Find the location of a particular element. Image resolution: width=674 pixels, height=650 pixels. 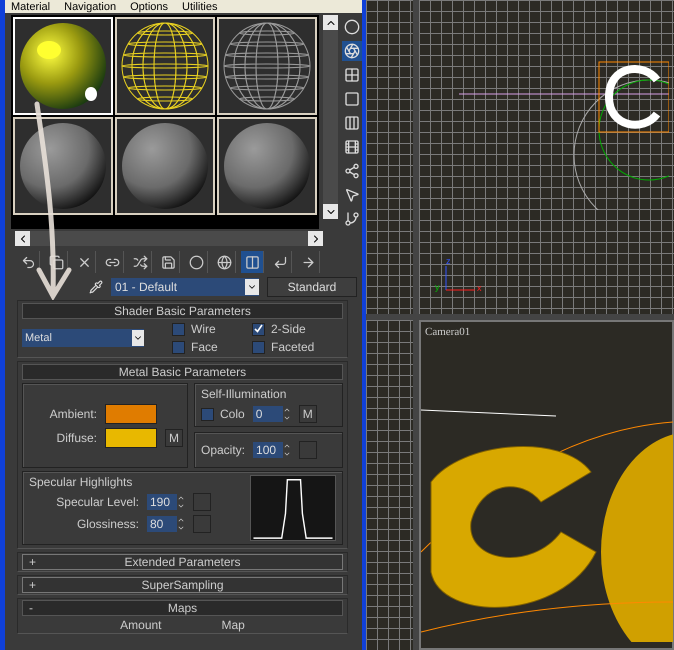

color-label: Diffuse: is located at coordinates (76, 437).